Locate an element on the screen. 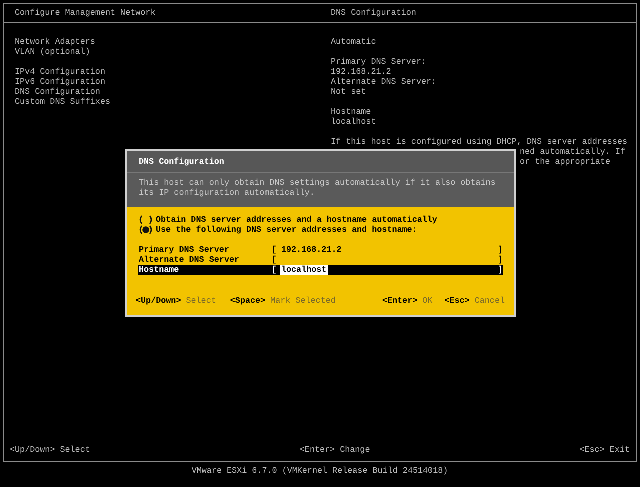 The height and width of the screenshot is (487, 640). description-text: ned automatically. If is located at coordinates (573, 152).